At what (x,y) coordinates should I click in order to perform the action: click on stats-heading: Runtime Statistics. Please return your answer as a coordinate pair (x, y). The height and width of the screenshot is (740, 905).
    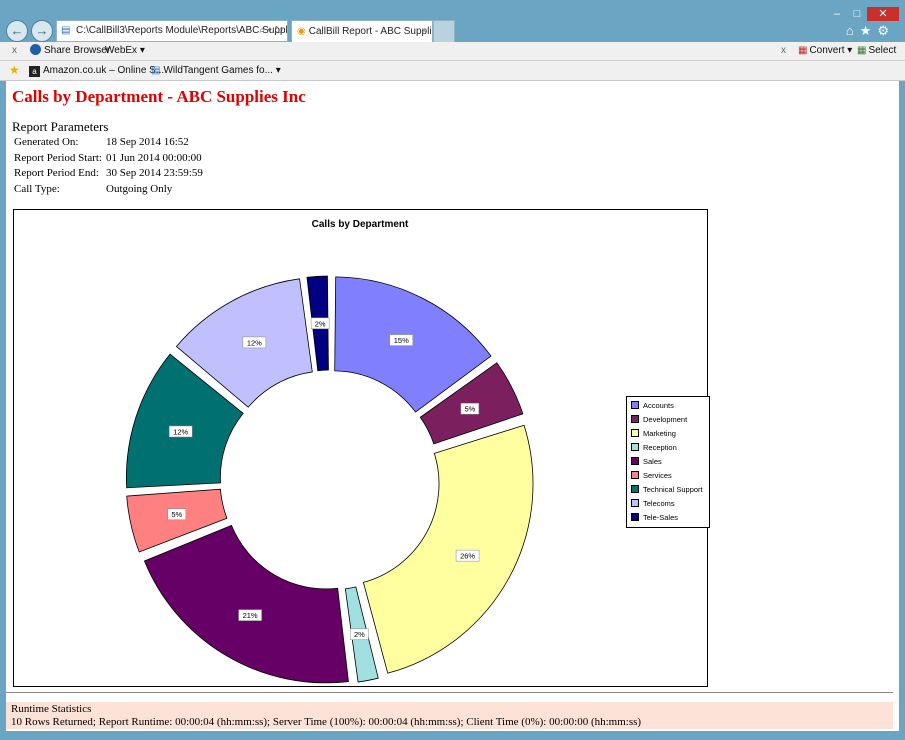
    Looking at the image, I should click on (51, 709).